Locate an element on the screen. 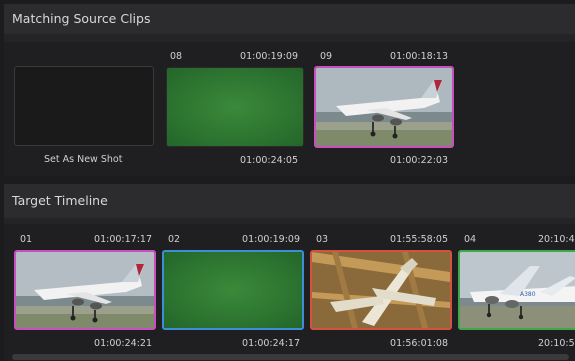  clip-timecode-out: 01:00:22:03 is located at coordinates (419, 160).